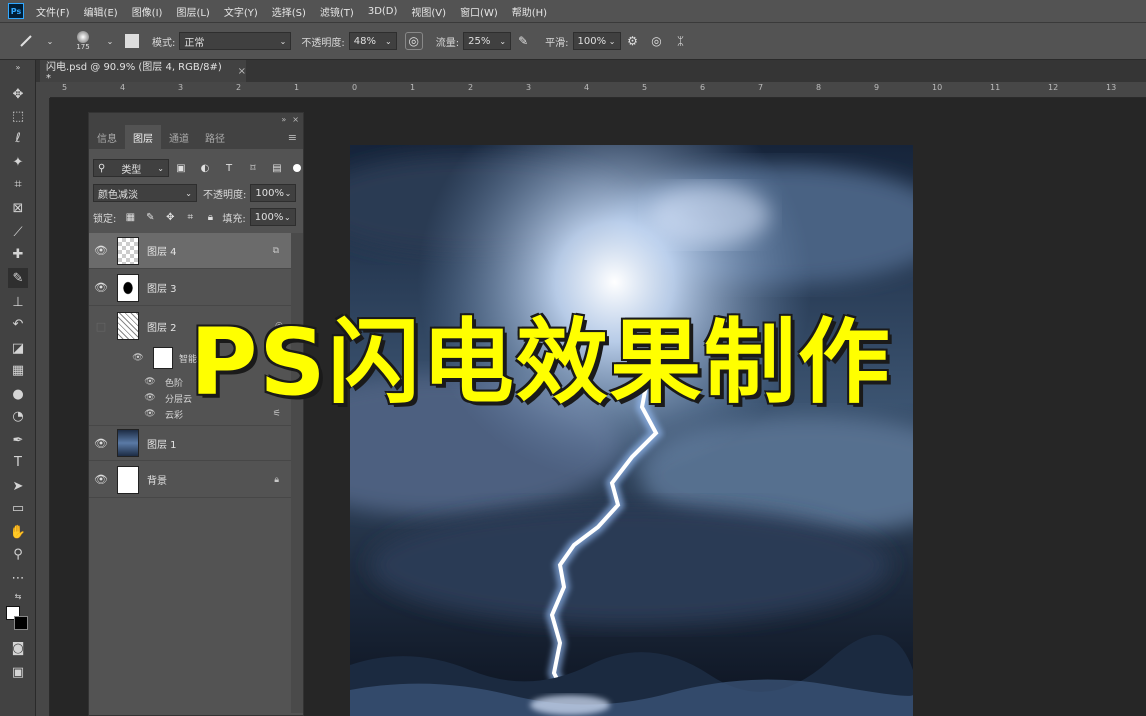 This screenshot has height=716, width=1146. Describe the element at coordinates (190, 217) in the screenshot. I see `lock-artboard-icon: ⌗` at that location.